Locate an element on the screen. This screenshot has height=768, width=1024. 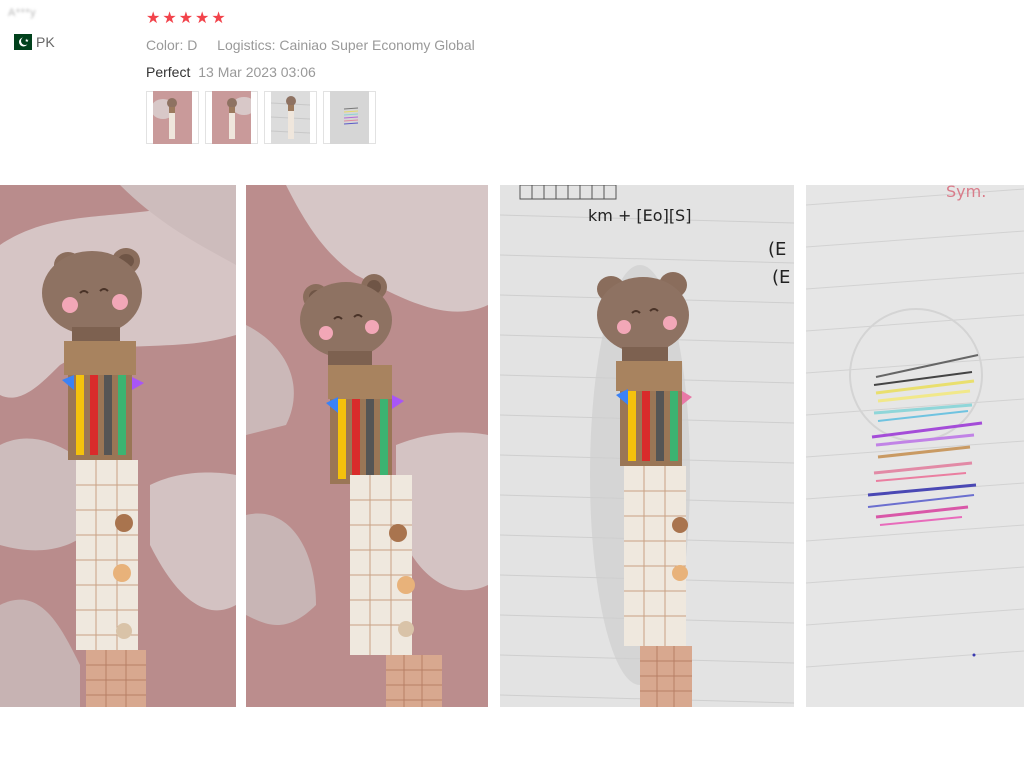
star-rating: ★ ★ ★ ★ ★ is located at coordinates (310, 18).